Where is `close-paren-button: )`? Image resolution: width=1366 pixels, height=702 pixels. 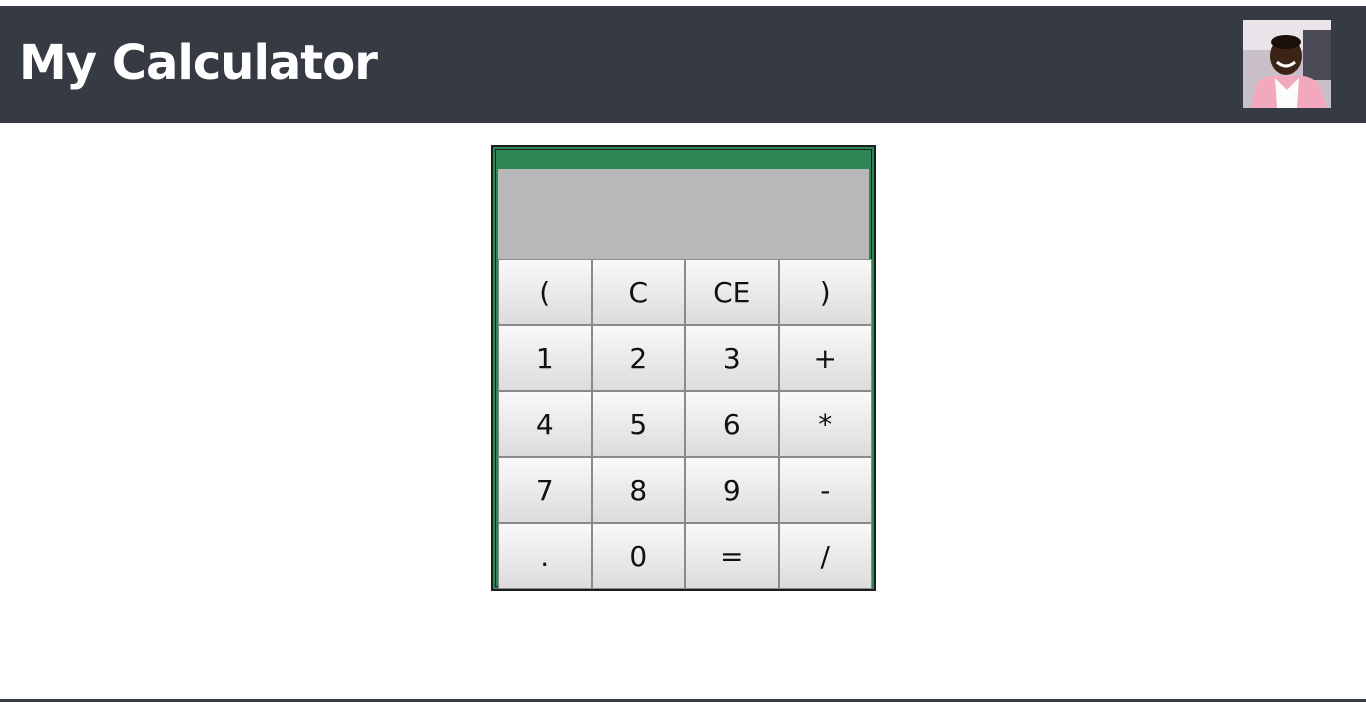
close-paren-button: ) is located at coordinates (825, 292).